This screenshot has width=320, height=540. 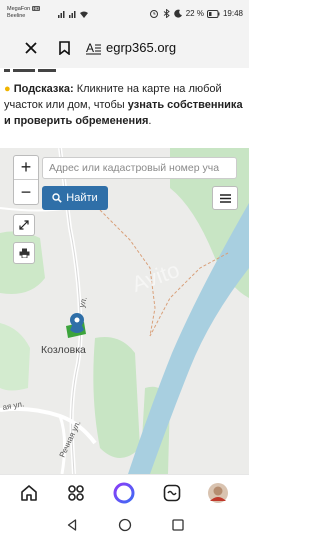 I want to click on search-icon, so click(x=57, y=198).